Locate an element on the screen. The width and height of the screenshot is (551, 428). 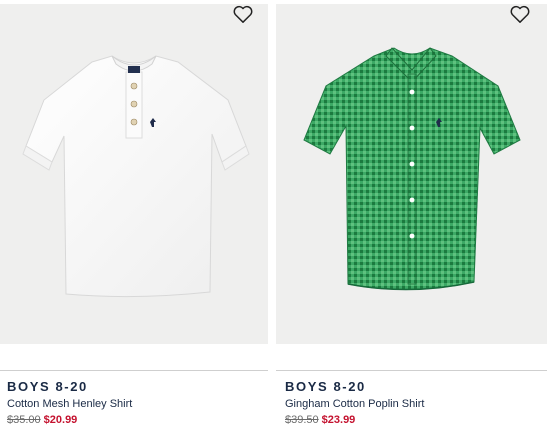
product-name: Gingham Cotton Poplin Shirt is located at coordinates (354, 404).